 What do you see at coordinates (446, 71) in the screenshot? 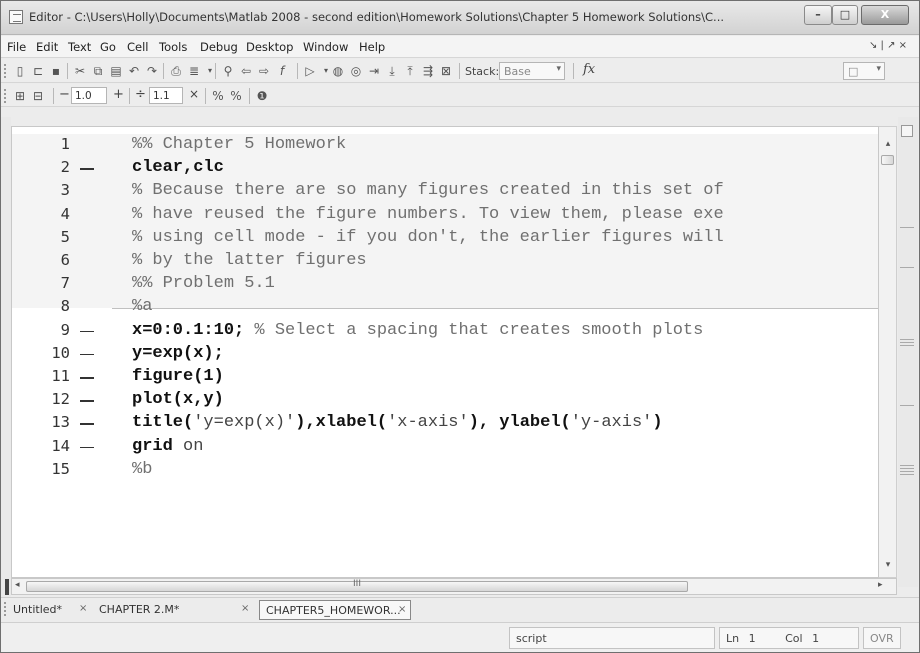
I see `exit-debug-icon: ⊠` at bounding box center [446, 71].